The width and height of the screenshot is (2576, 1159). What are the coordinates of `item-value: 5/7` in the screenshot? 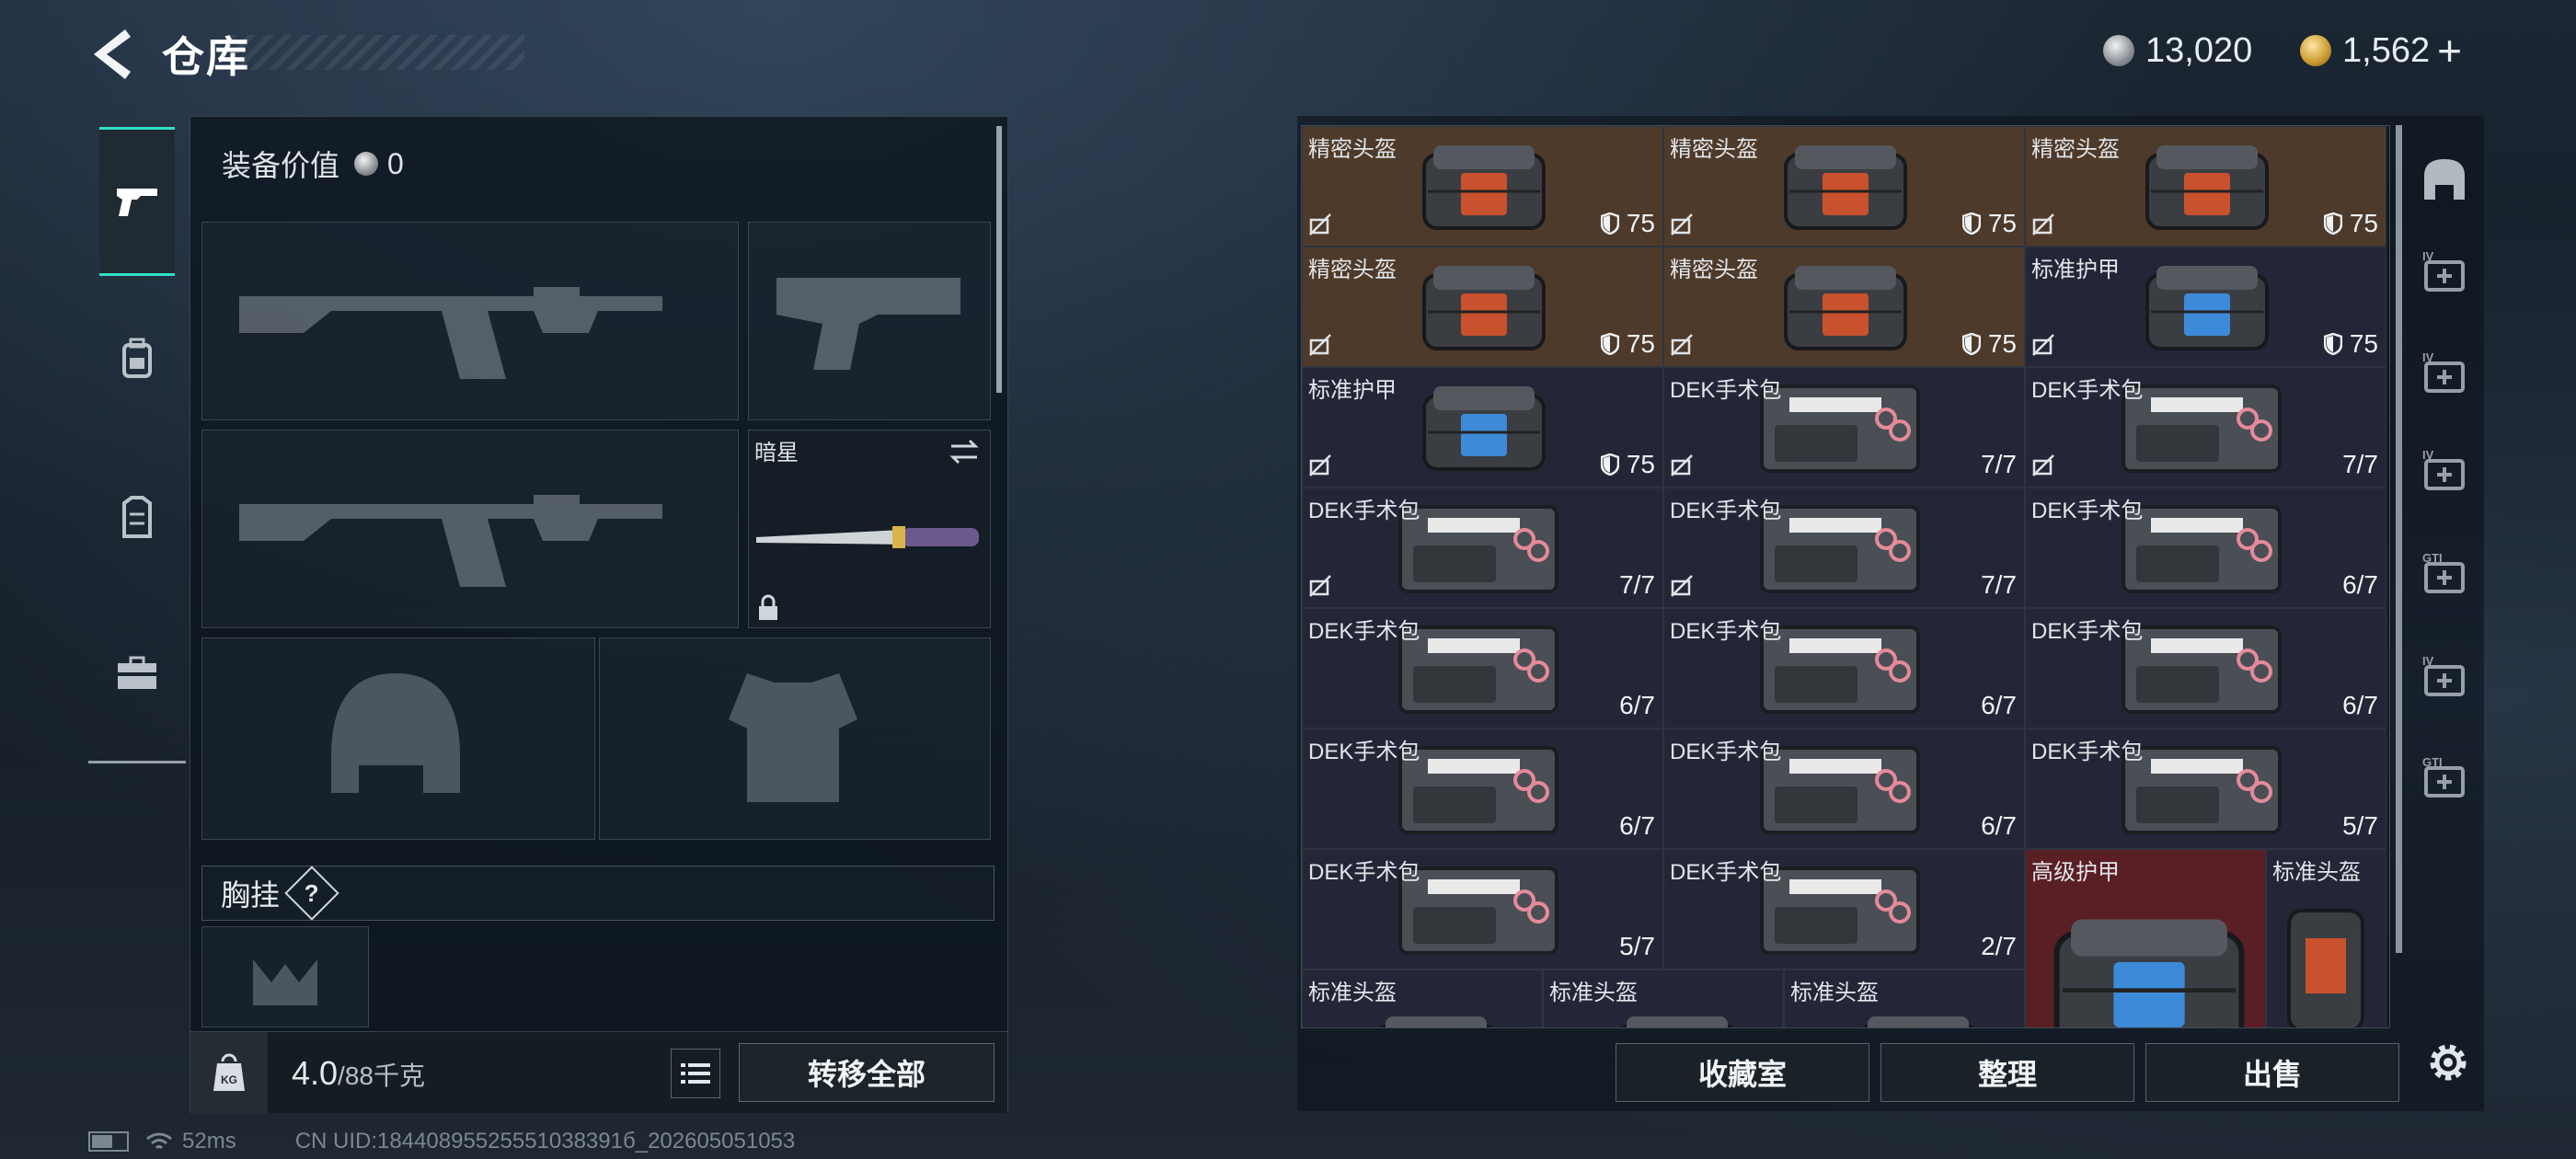 It's located at (1637, 946).